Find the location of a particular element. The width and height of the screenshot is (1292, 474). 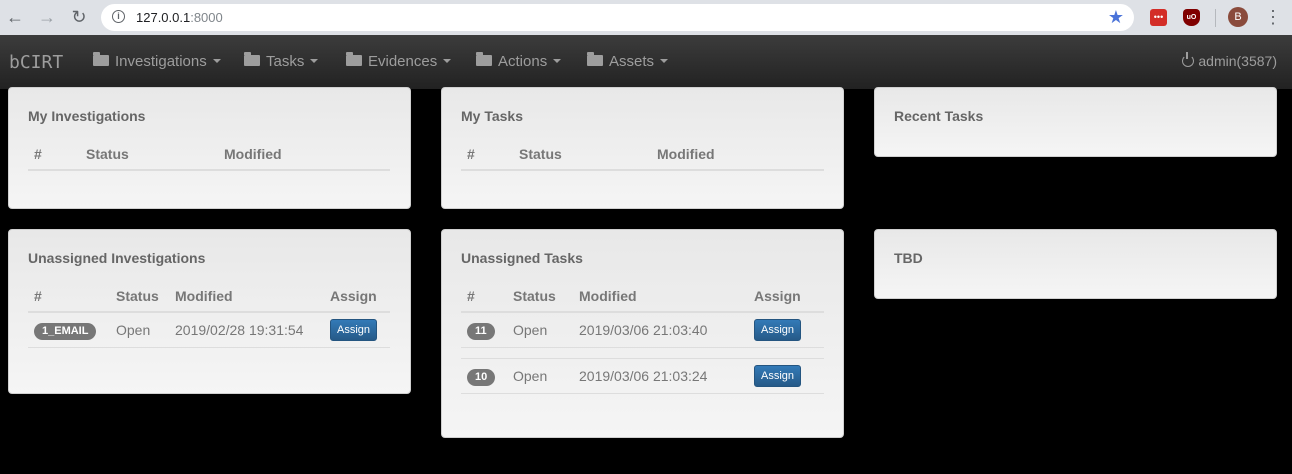

table-row: 1_EMAIL Open 2019/02/28 19:31:54 Assign is located at coordinates (209, 330).